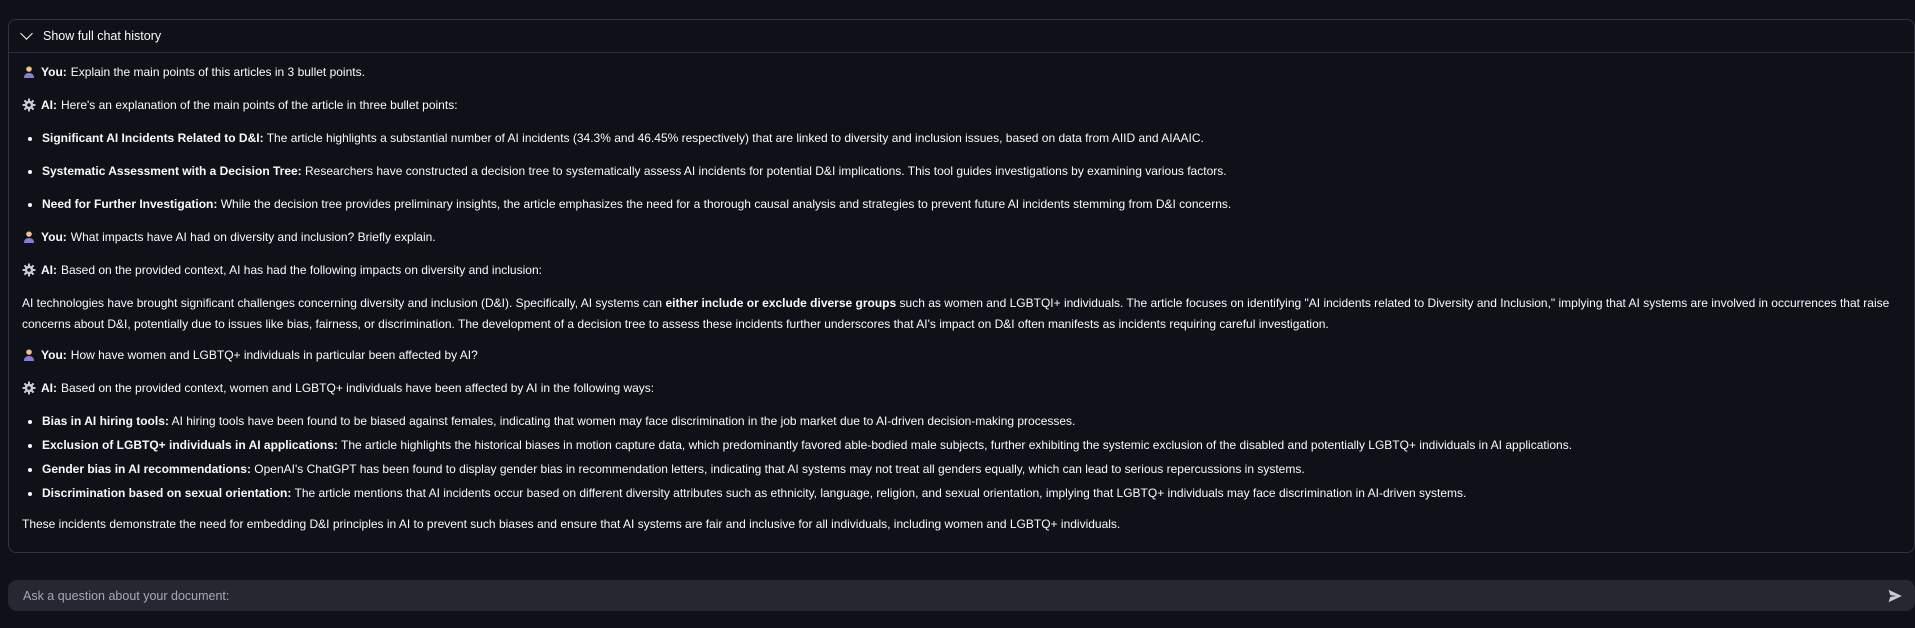 Image resolution: width=1915 pixels, height=628 pixels. What do you see at coordinates (153, 138) in the screenshot?
I see `bullet-title: Significant AI Incidents Related to D&I:` at bounding box center [153, 138].